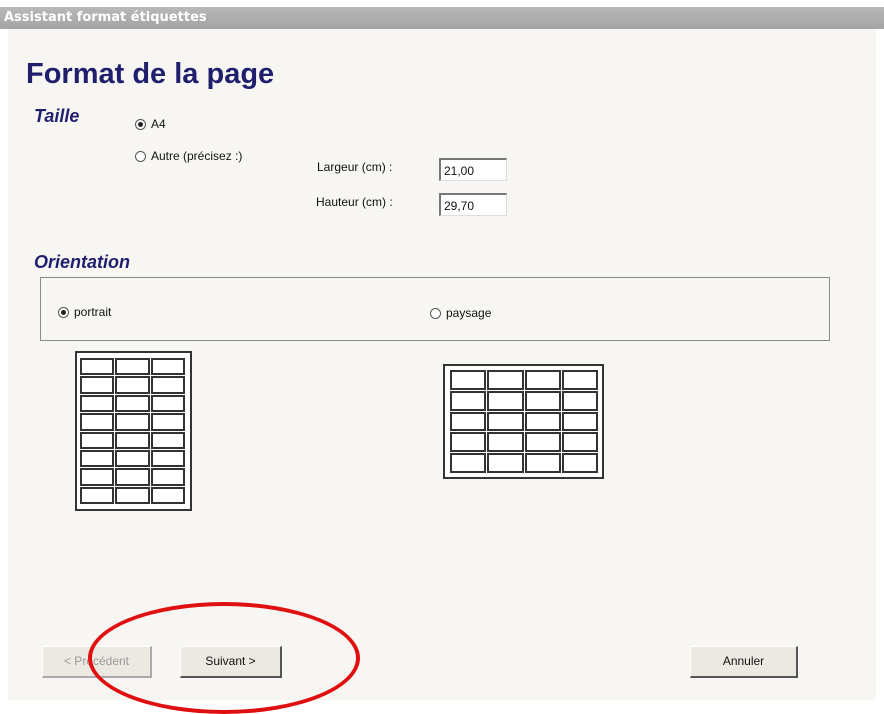 Image resolution: width=884 pixels, height=714 pixels. What do you see at coordinates (355, 167) in the screenshot?
I see `width-label: Largeur (cm) :` at bounding box center [355, 167].